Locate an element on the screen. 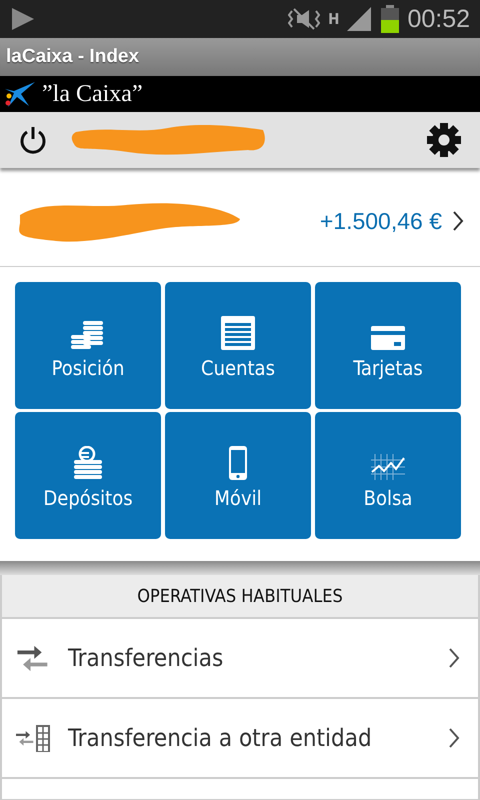 This screenshot has height=800, width=480. power-icon is located at coordinates (33, 140).